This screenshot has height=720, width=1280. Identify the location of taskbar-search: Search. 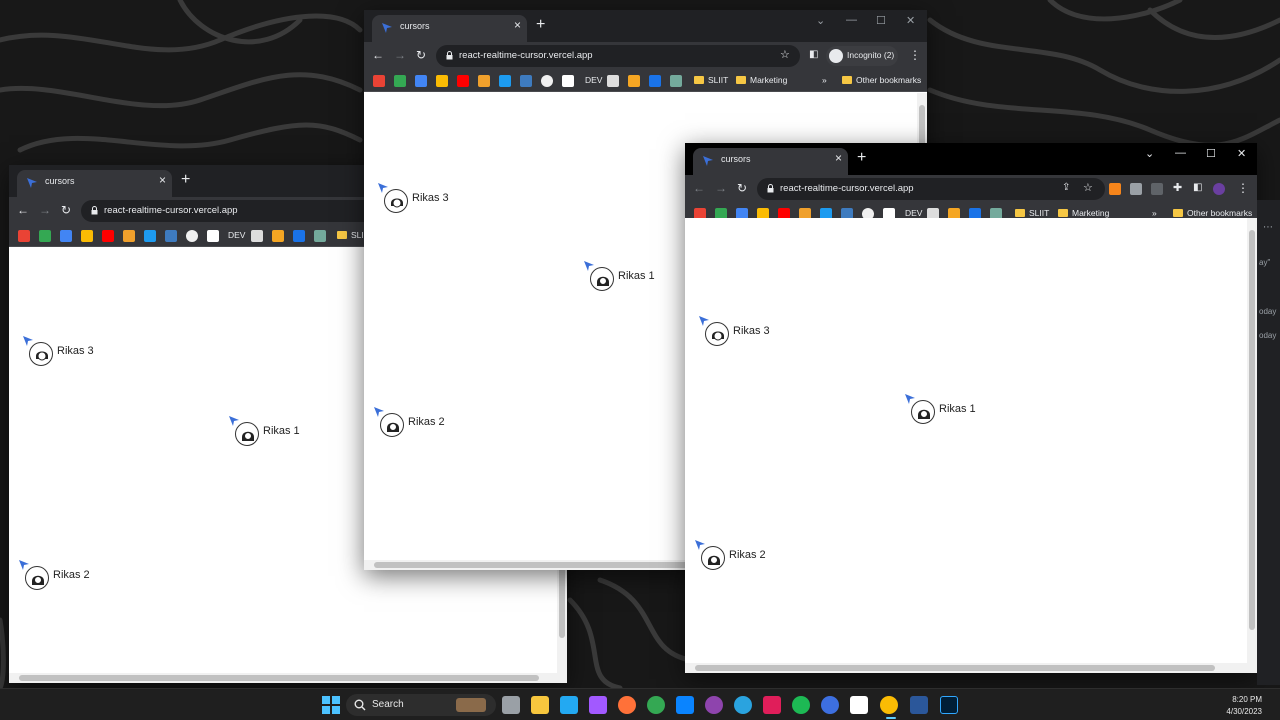
(421, 705).